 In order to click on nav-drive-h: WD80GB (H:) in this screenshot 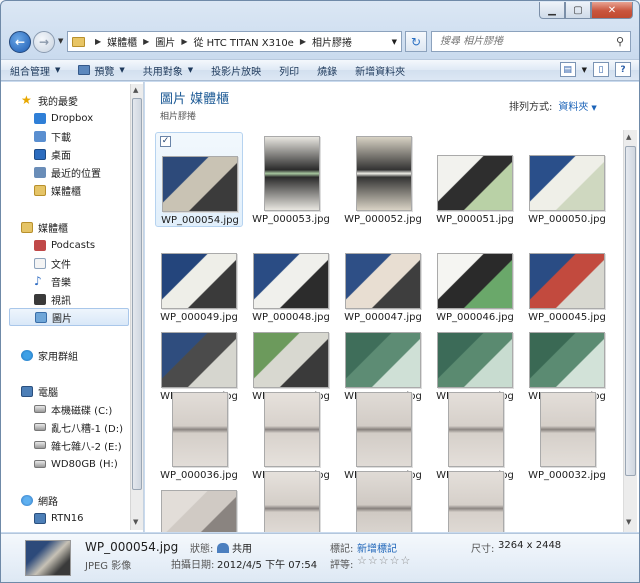, I will do `click(76, 464)`.